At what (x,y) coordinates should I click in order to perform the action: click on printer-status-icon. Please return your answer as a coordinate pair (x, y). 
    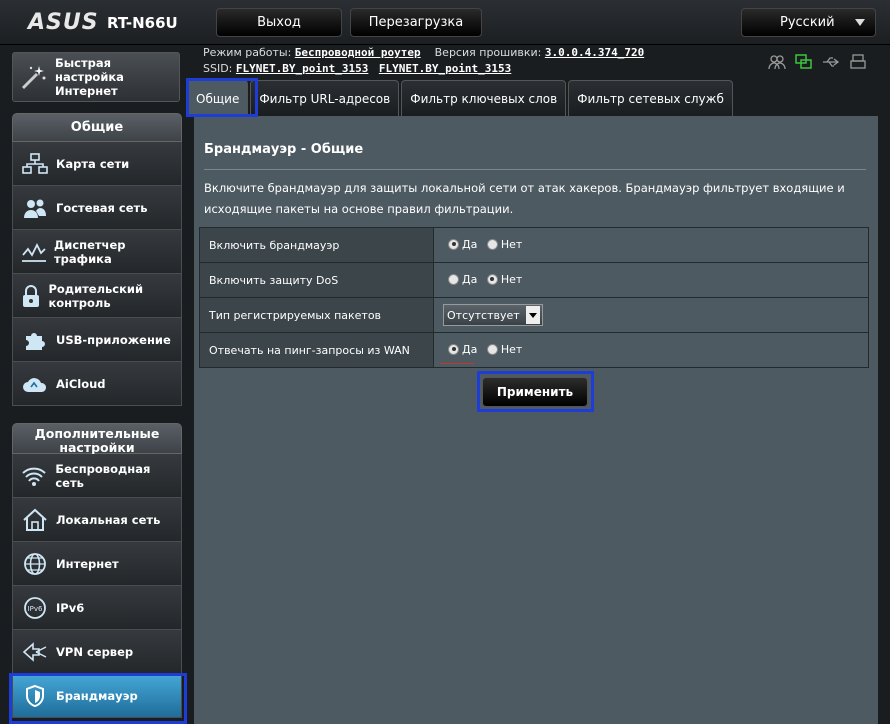
    Looking at the image, I should click on (858, 62).